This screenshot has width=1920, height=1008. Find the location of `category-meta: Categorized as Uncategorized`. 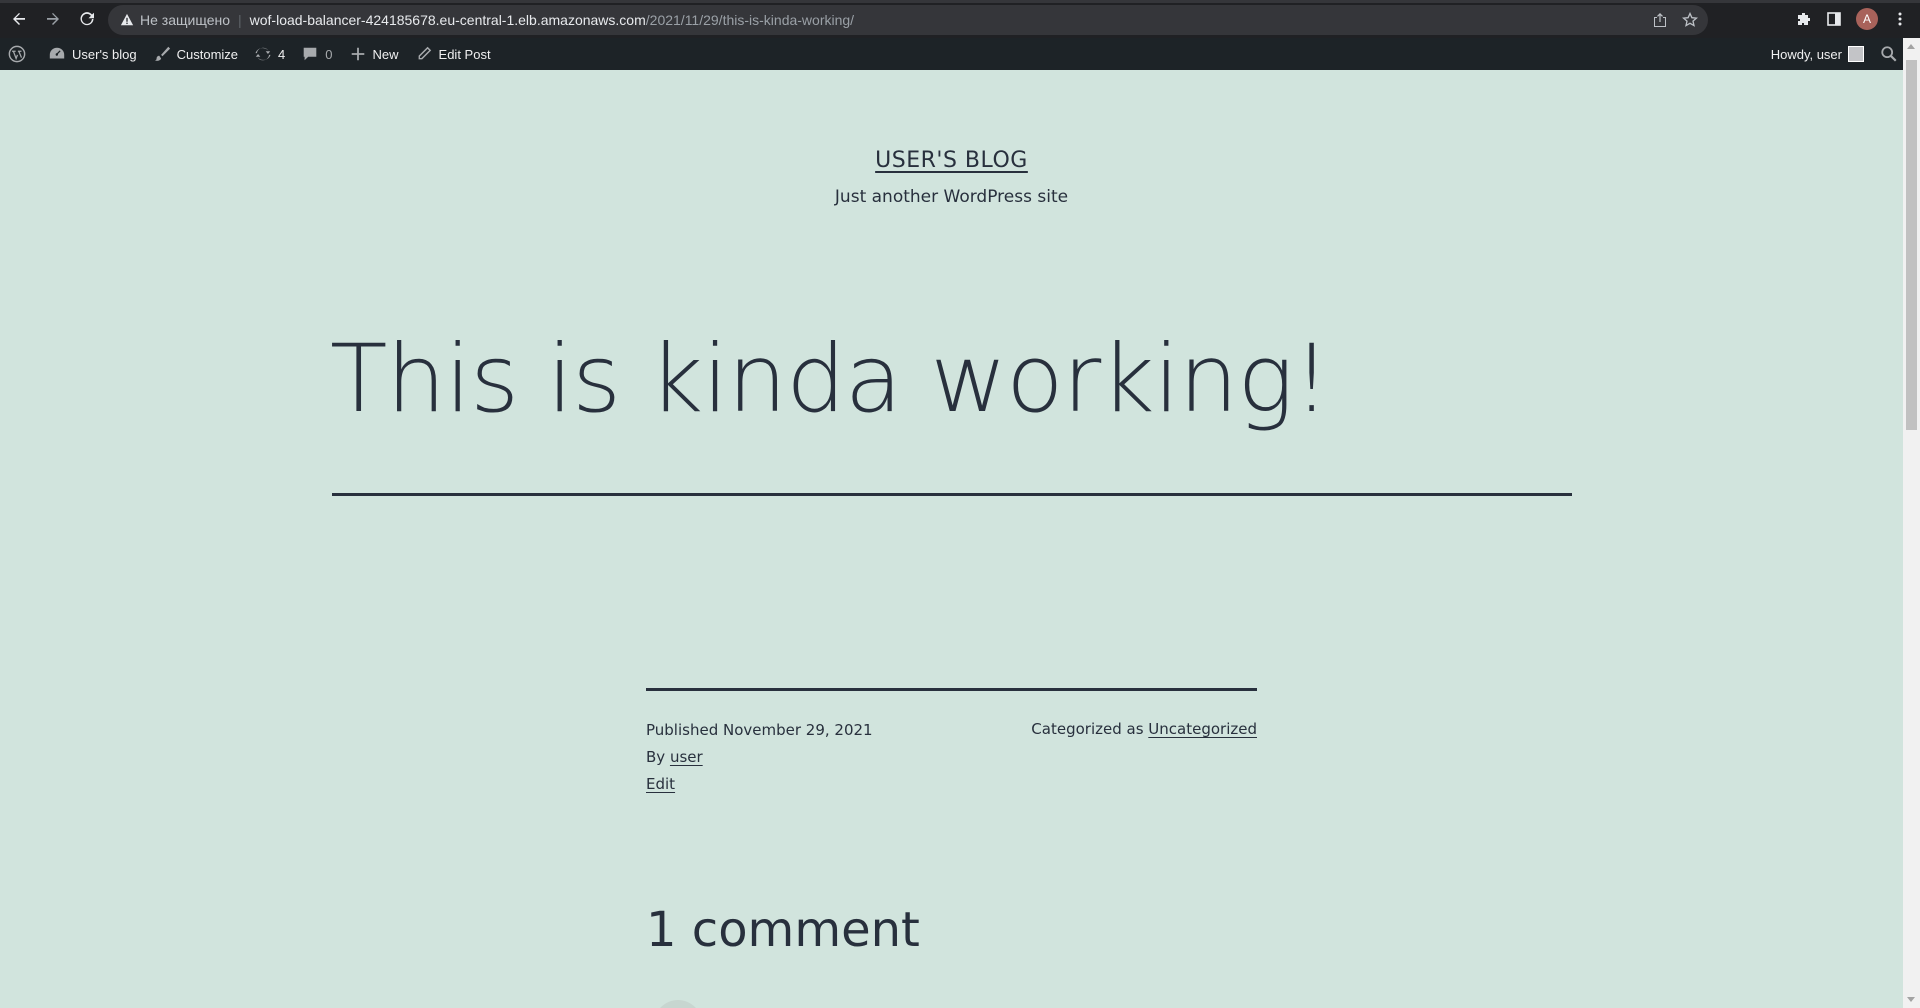

category-meta: Categorized as Uncategorized is located at coordinates (1144, 729).